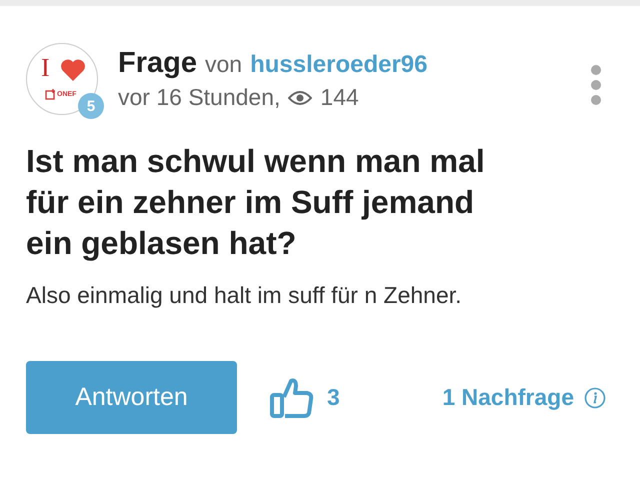 The image size is (640, 493). I want to click on like-button: 3, so click(304, 397).